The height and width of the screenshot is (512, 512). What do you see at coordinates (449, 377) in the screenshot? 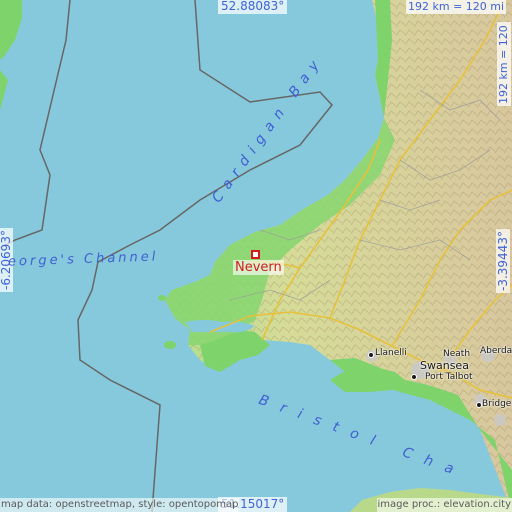
I see `town-label-port-talbot: Port Talbot` at bounding box center [449, 377].